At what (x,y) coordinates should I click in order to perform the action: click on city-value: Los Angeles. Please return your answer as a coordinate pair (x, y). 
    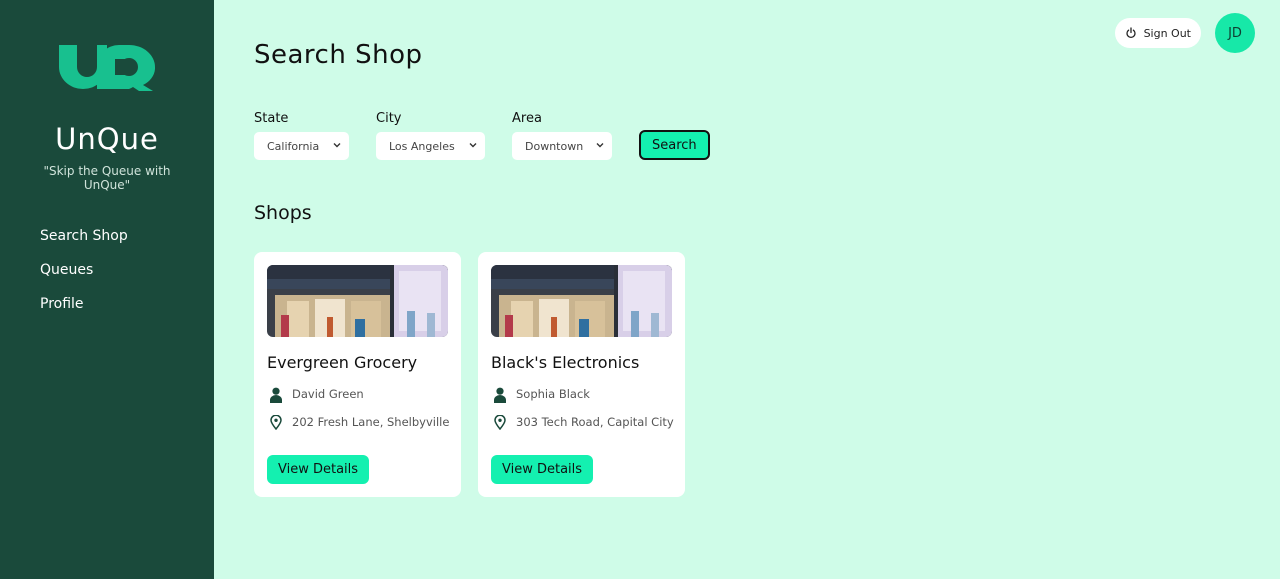
    Looking at the image, I should click on (422, 146).